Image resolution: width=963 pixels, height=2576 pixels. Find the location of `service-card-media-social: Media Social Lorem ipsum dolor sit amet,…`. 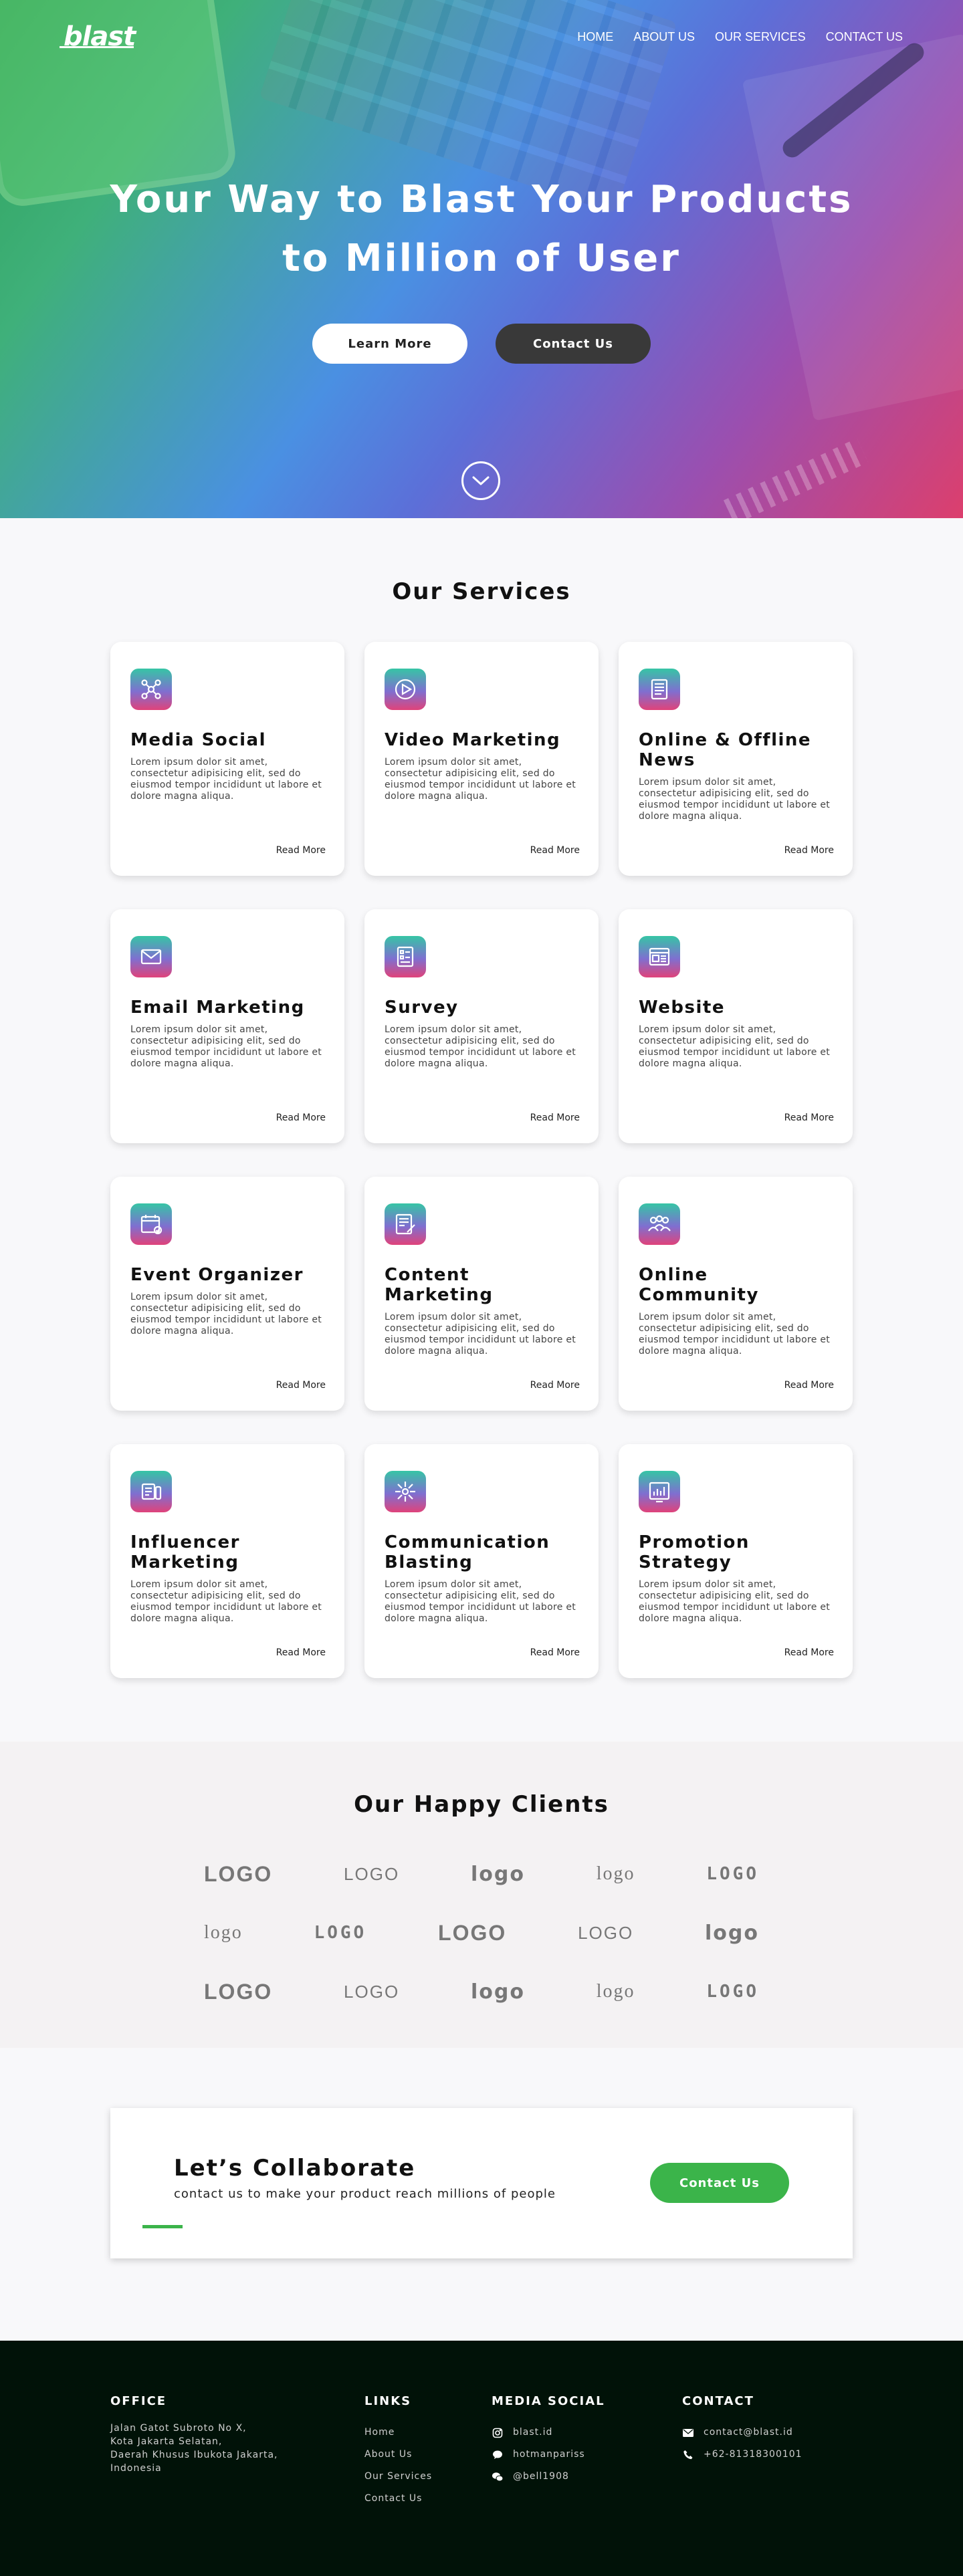

service-card-media-social: Media Social Lorem ipsum dolor sit amet,… is located at coordinates (227, 759).